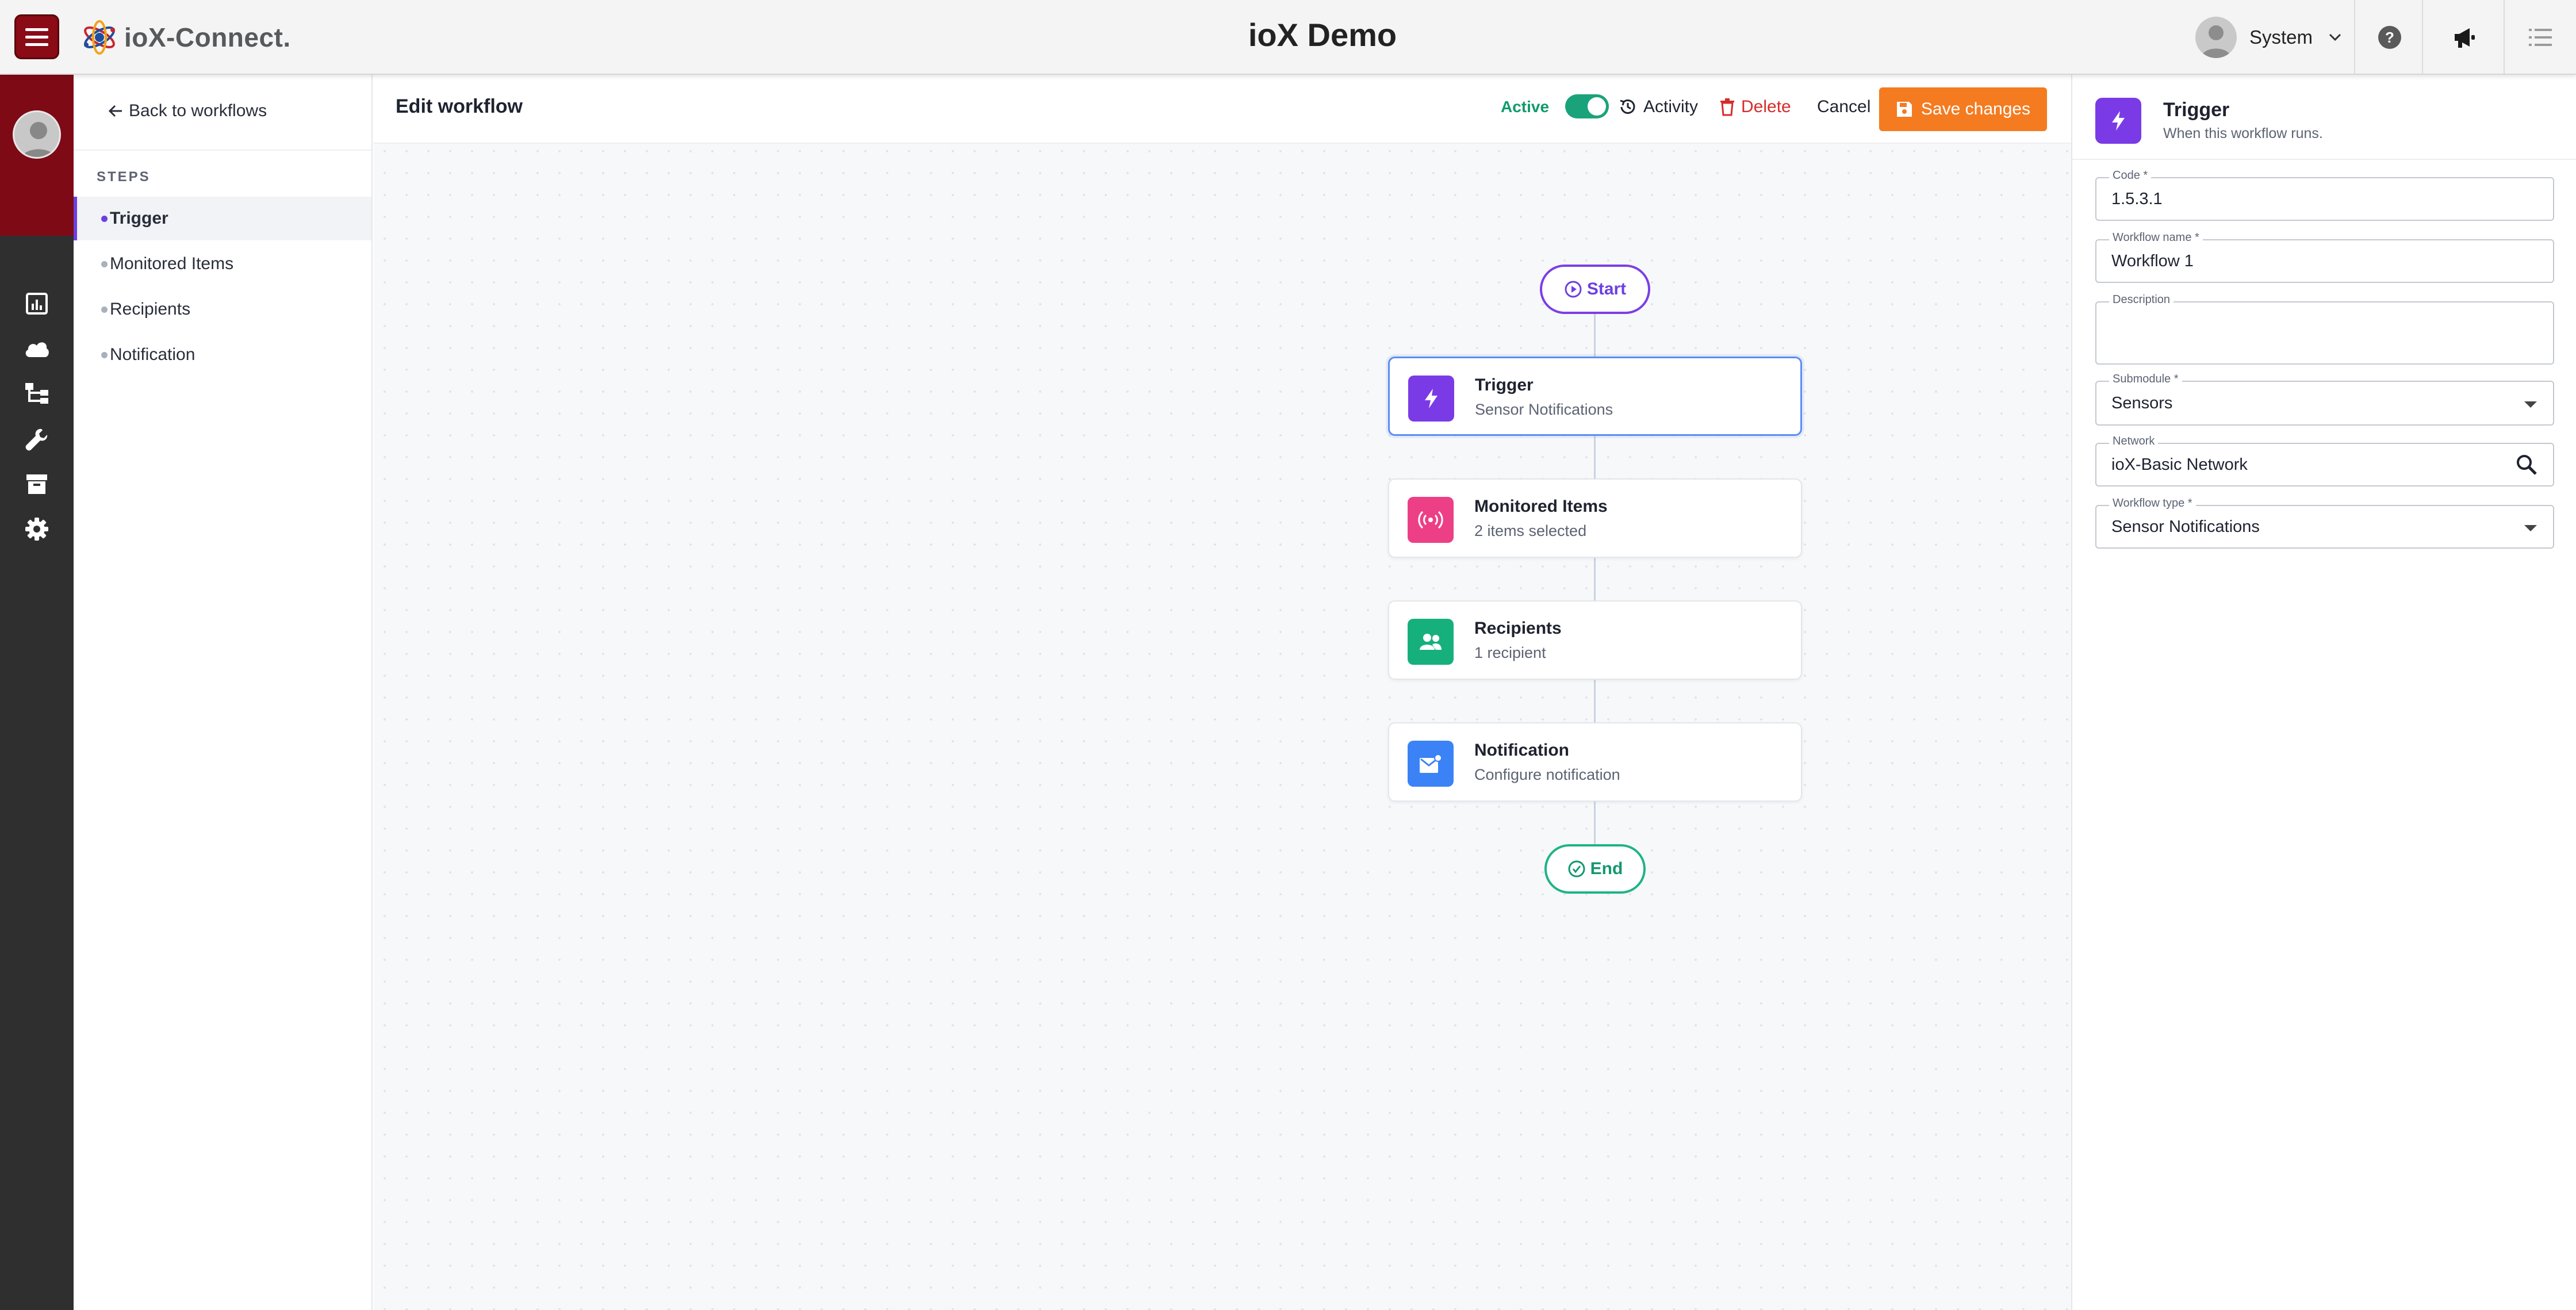  I want to click on flow-card-notification: Notification Configure notification, so click(1595, 762).